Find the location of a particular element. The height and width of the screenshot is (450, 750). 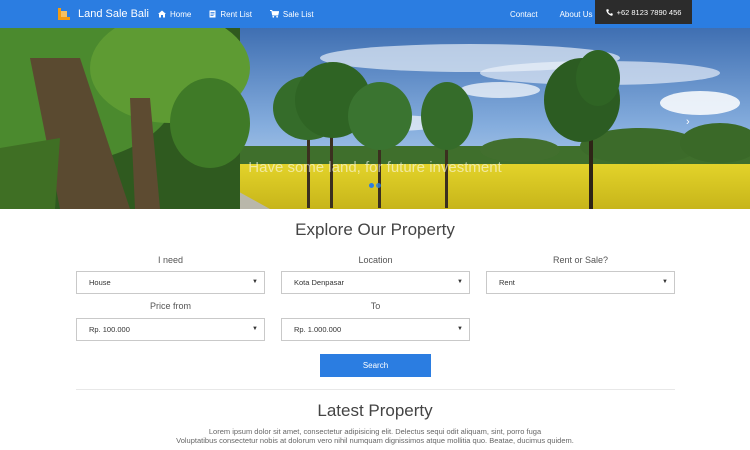

brand-logo-icon is located at coordinates (64, 14).